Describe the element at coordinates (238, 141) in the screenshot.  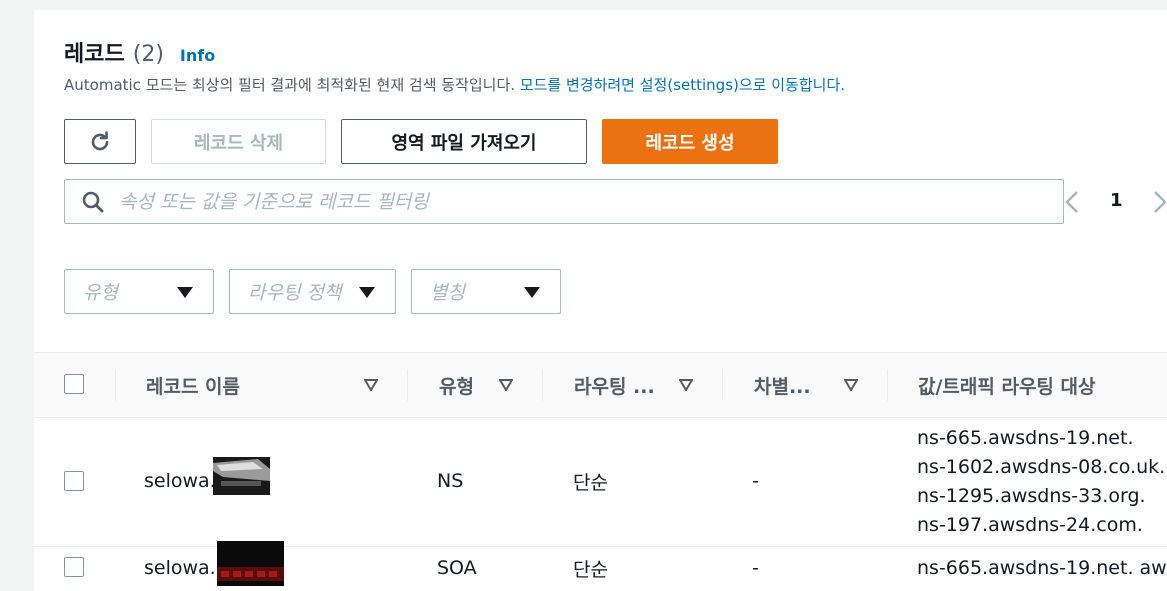
I see `delete-record-button: 레코드 삭제` at that location.